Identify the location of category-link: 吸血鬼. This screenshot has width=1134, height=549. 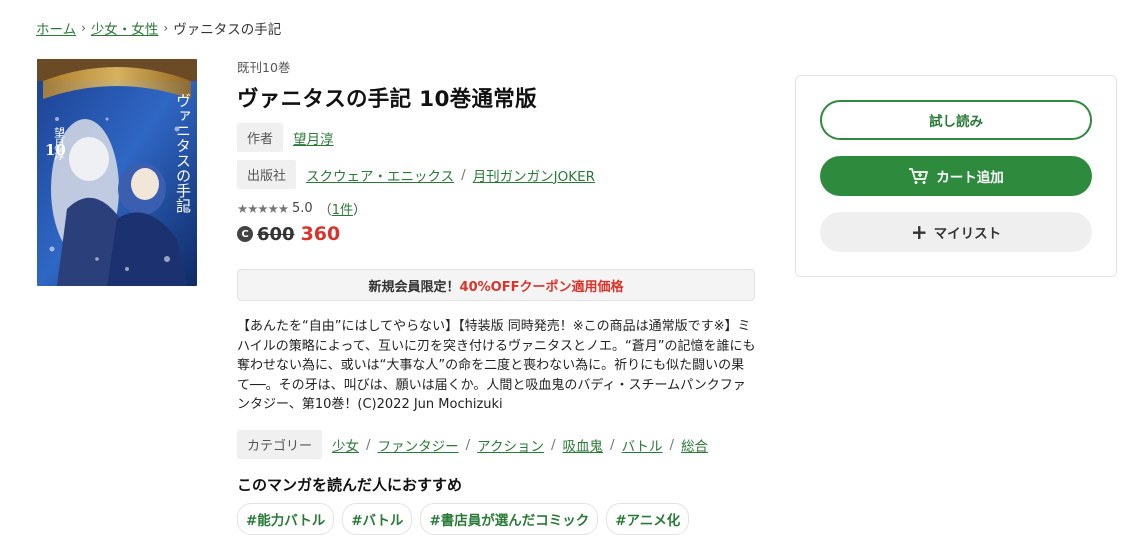
(583, 445).